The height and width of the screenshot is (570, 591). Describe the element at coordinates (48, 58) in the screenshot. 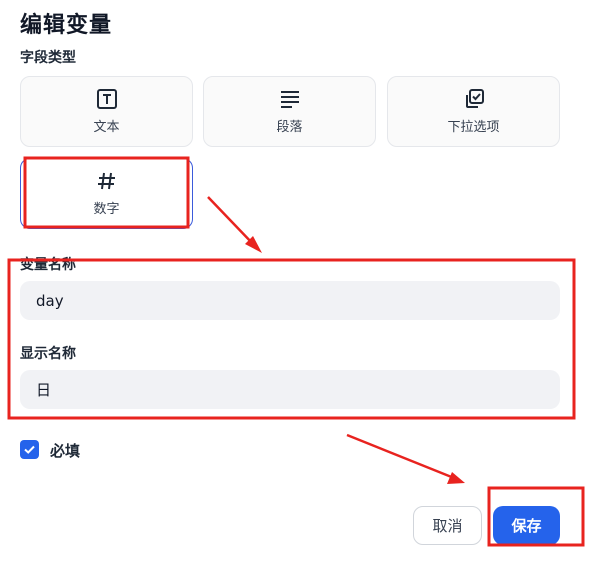

I see `field-type-label: 字段类型` at that location.